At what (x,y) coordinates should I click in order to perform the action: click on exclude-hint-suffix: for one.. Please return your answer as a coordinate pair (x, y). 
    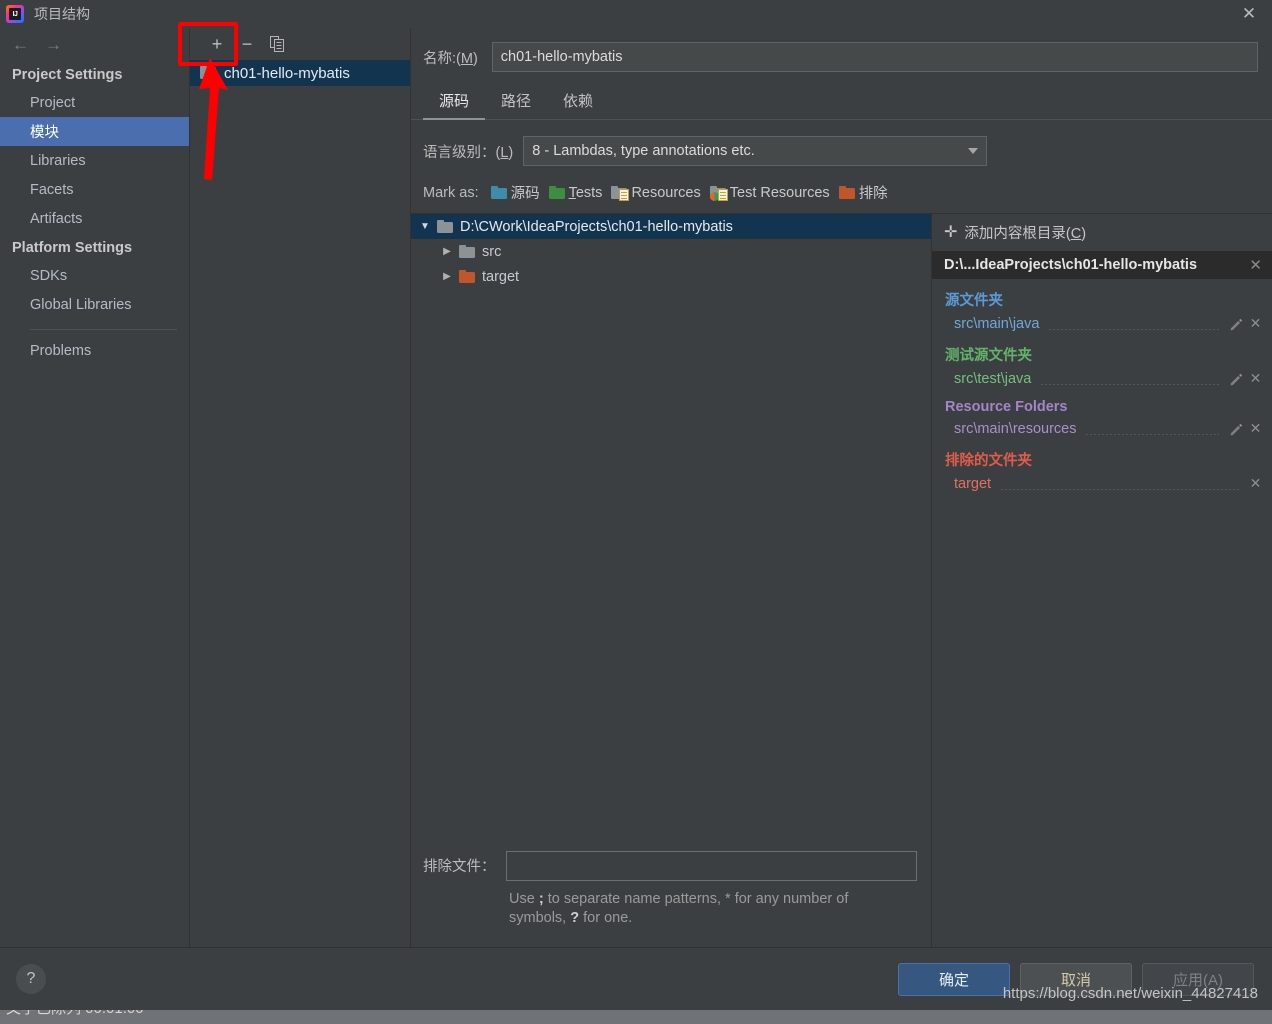
    Looking at the image, I should click on (606, 918).